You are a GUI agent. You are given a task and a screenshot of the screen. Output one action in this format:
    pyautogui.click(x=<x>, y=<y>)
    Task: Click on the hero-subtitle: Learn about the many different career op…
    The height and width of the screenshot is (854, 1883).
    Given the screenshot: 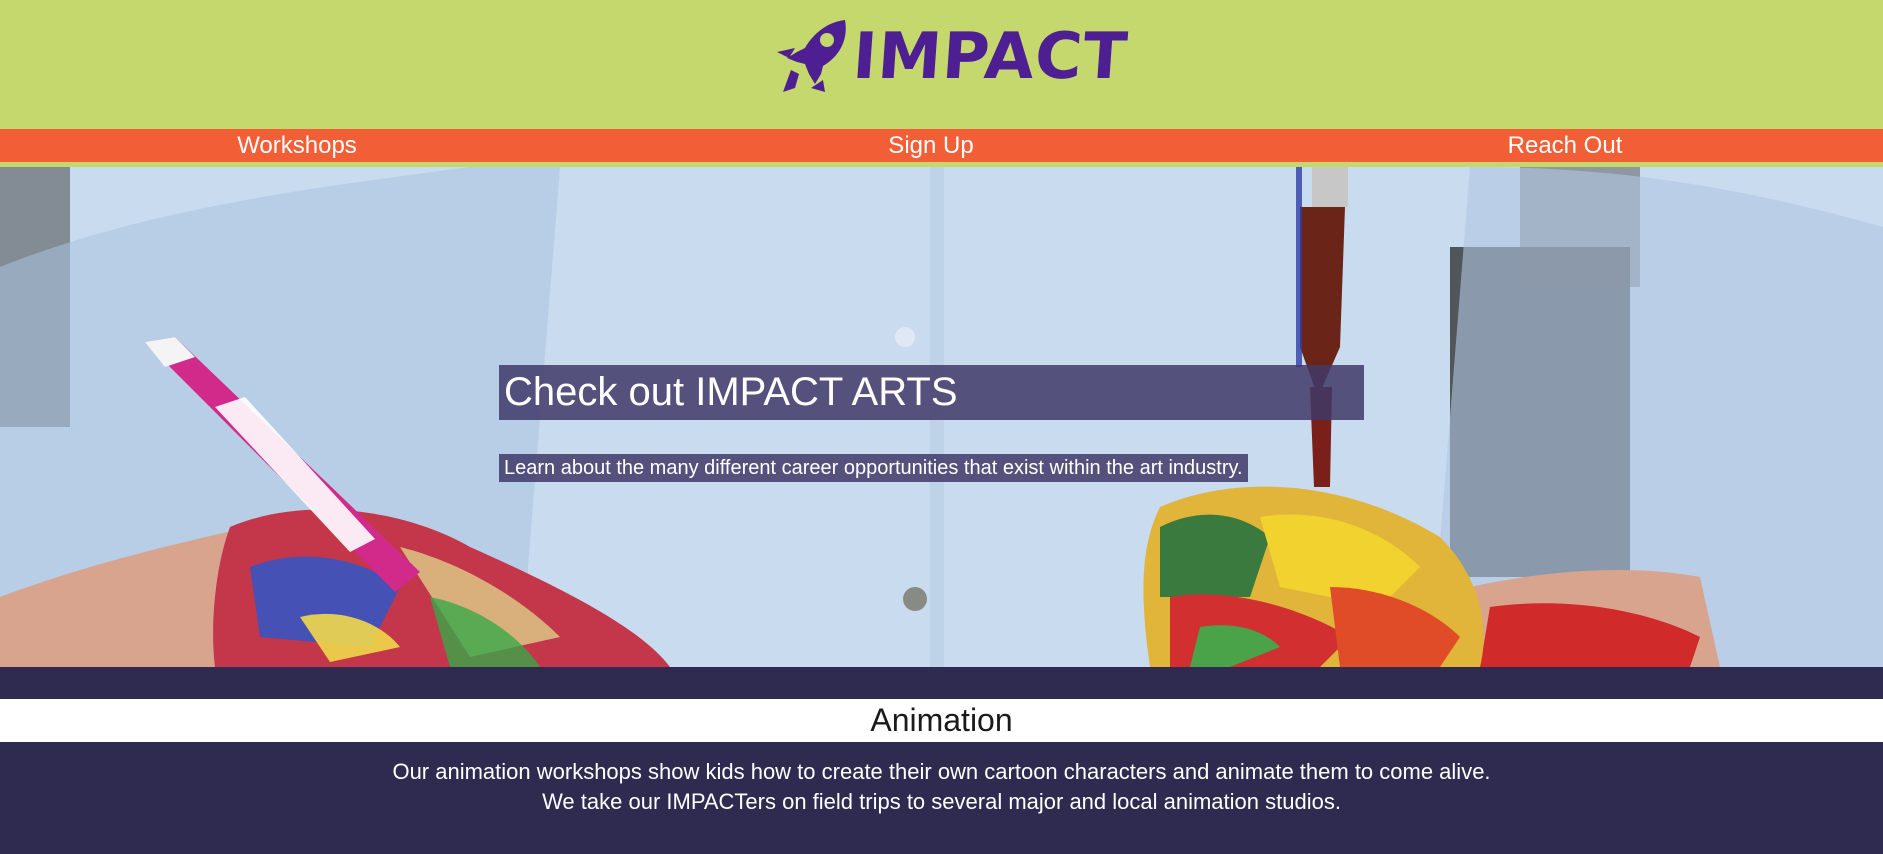 What is the action you would take?
    pyautogui.click(x=873, y=468)
    